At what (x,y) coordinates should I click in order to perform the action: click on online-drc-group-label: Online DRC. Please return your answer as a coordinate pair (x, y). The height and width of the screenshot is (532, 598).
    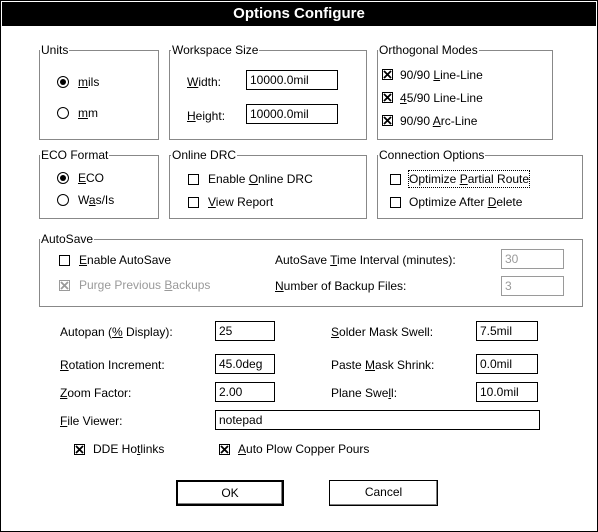
    Looking at the image, I should click on (204, 155).